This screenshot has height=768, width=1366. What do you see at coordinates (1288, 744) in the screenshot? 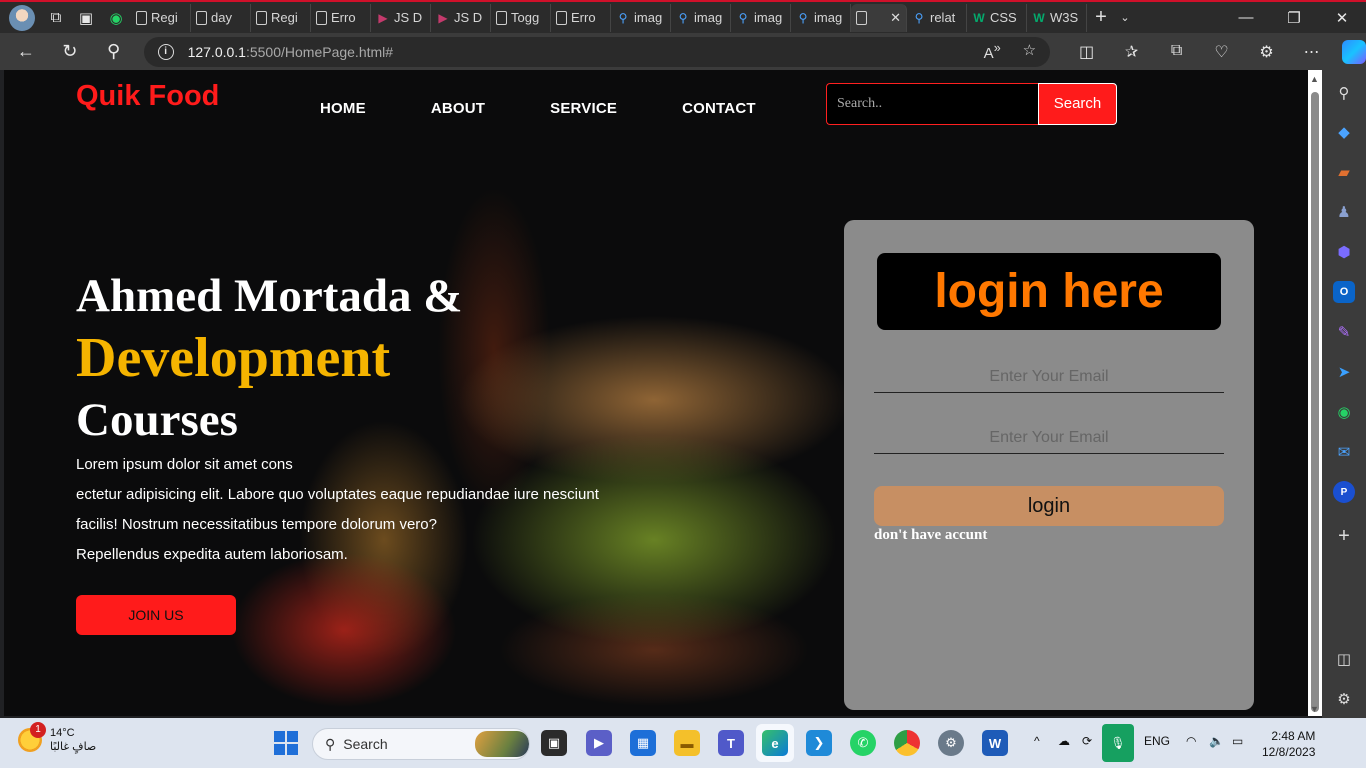
I see `taskbar-clock: 2:48 AM 12/8/2023` at bounding box center [1288, 744].